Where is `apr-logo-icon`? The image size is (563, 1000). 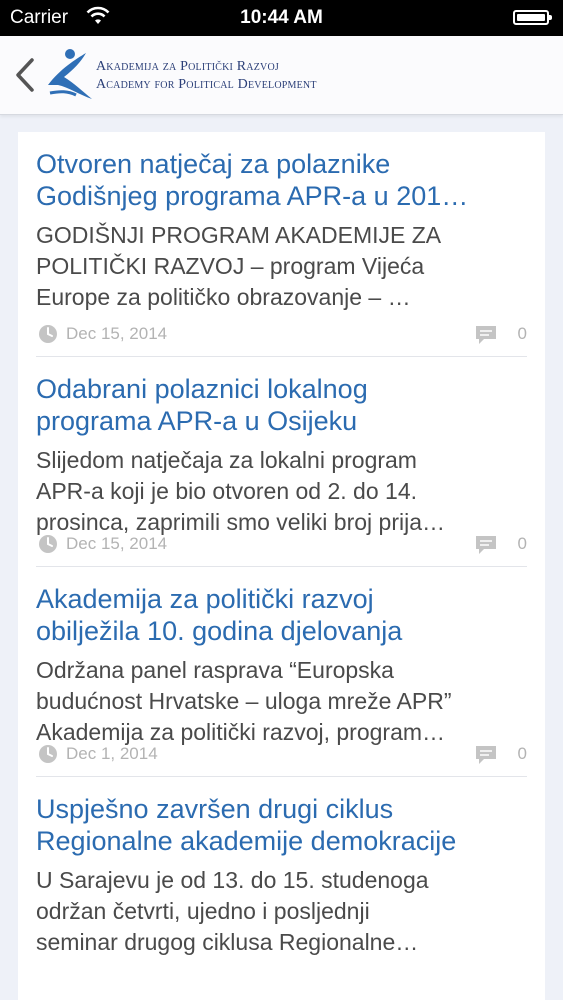 apr-logo-icon is located at coordinates (70, 74).